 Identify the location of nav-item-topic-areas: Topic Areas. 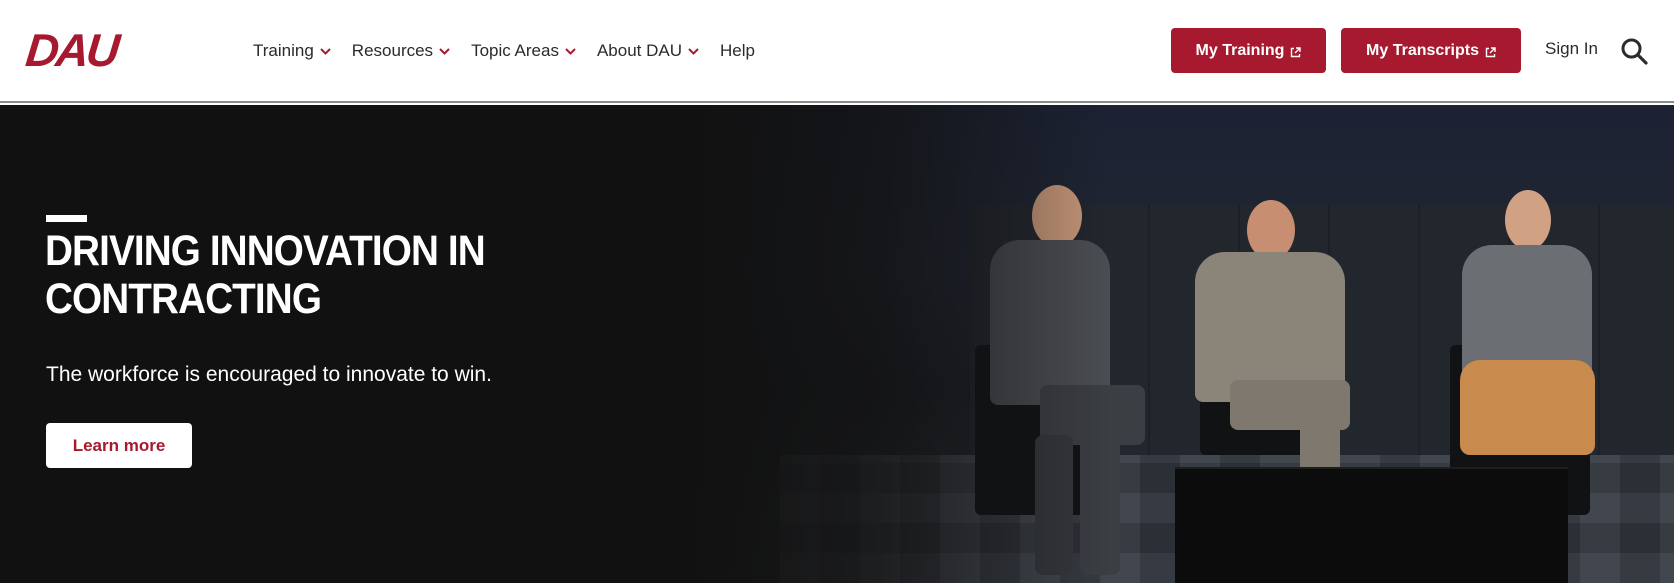
(524, 51).